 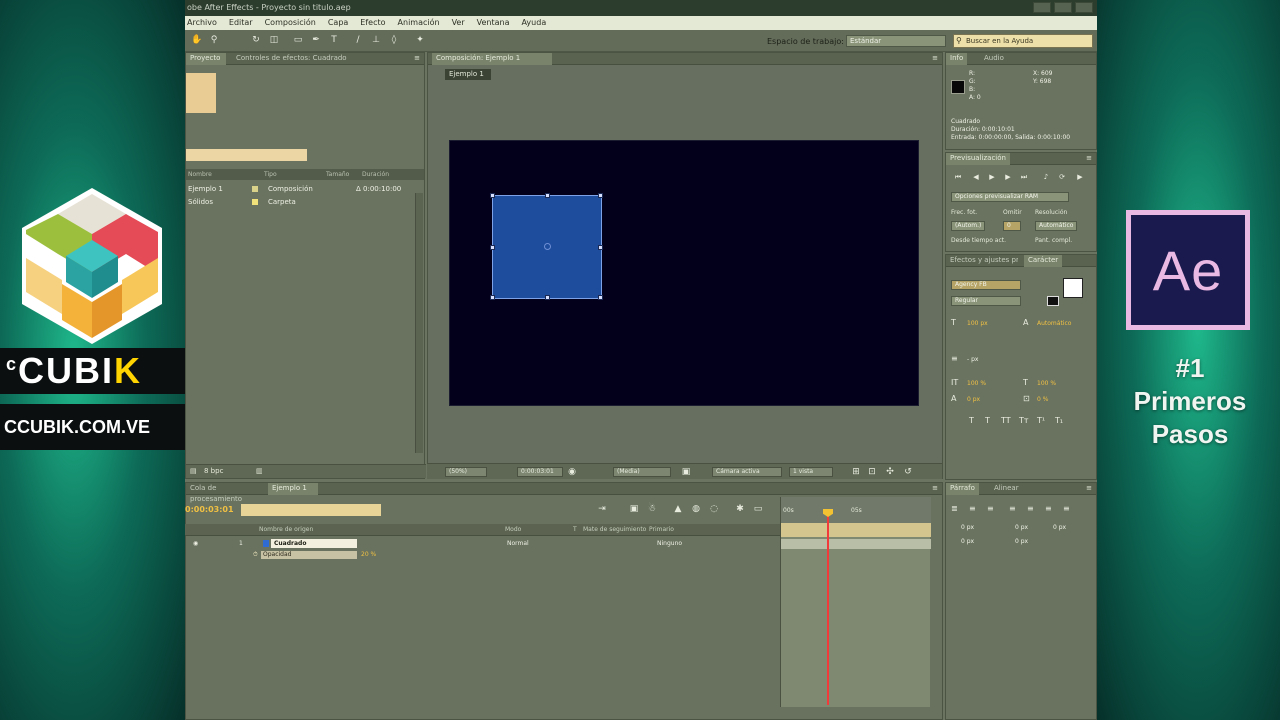 I want to click on menu-archivo: Archivo, so click(x=202, y=23).